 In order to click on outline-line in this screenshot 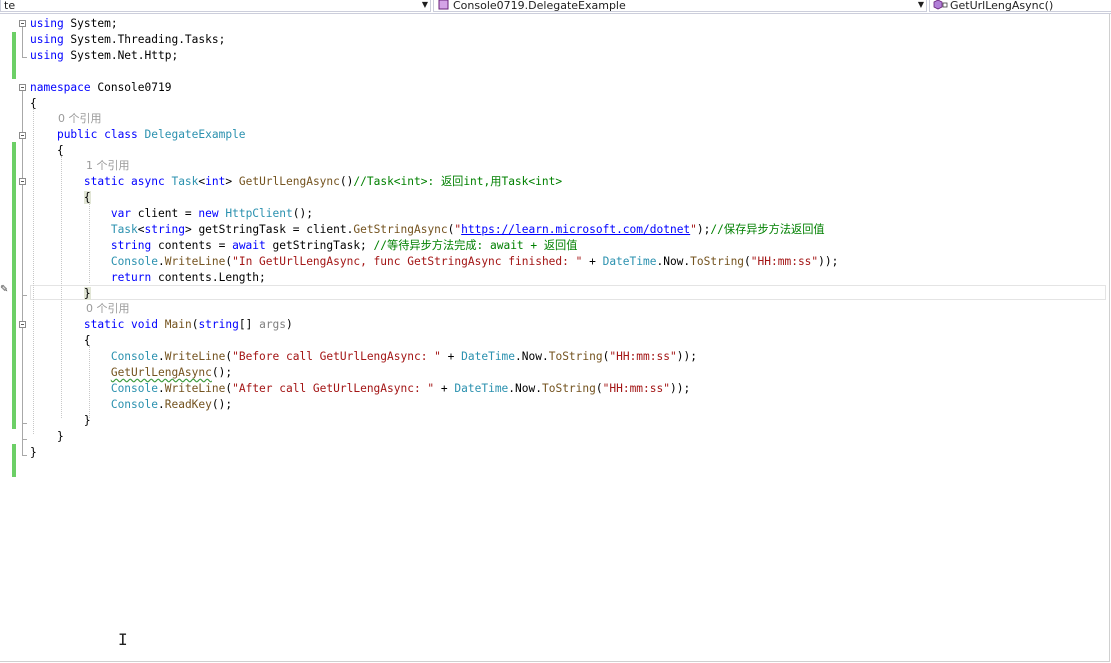, I will do `click(22, 273)`.